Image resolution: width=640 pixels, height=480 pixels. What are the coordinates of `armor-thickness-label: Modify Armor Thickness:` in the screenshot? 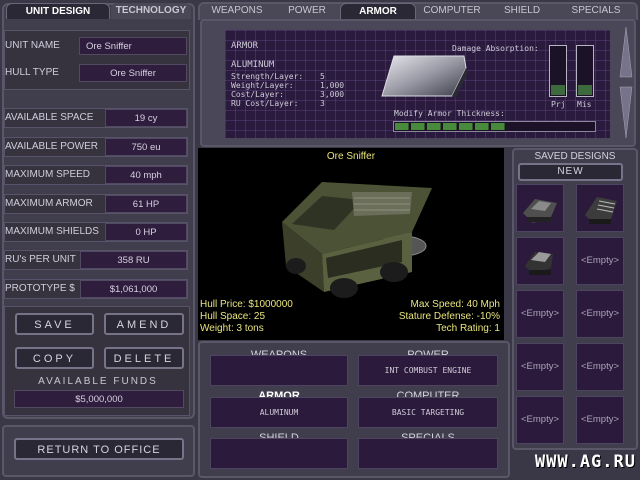 It's located at (449, 113).